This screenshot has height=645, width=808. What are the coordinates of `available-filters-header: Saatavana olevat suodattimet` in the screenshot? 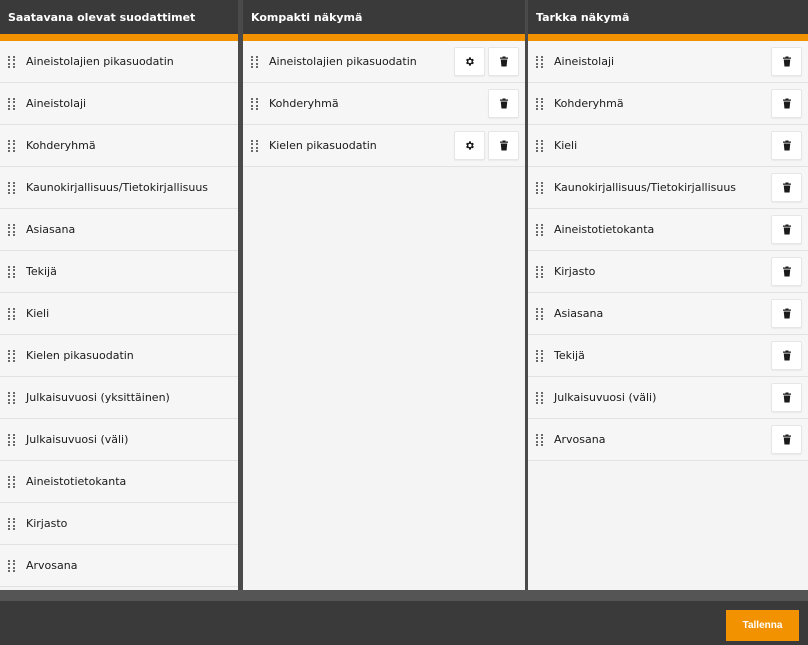 It's located at (119, 20).